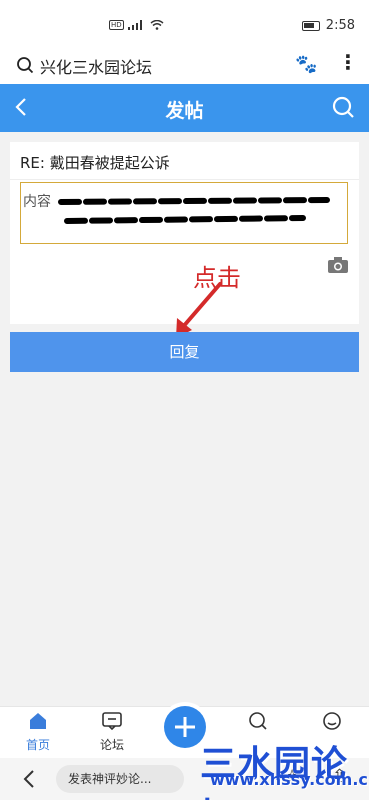 The height and width of the screenshot is (800, 369). What do you see at coordinates (25, 65) in the screenshot?
I see `search-icon` at bounding box center [25, 65].